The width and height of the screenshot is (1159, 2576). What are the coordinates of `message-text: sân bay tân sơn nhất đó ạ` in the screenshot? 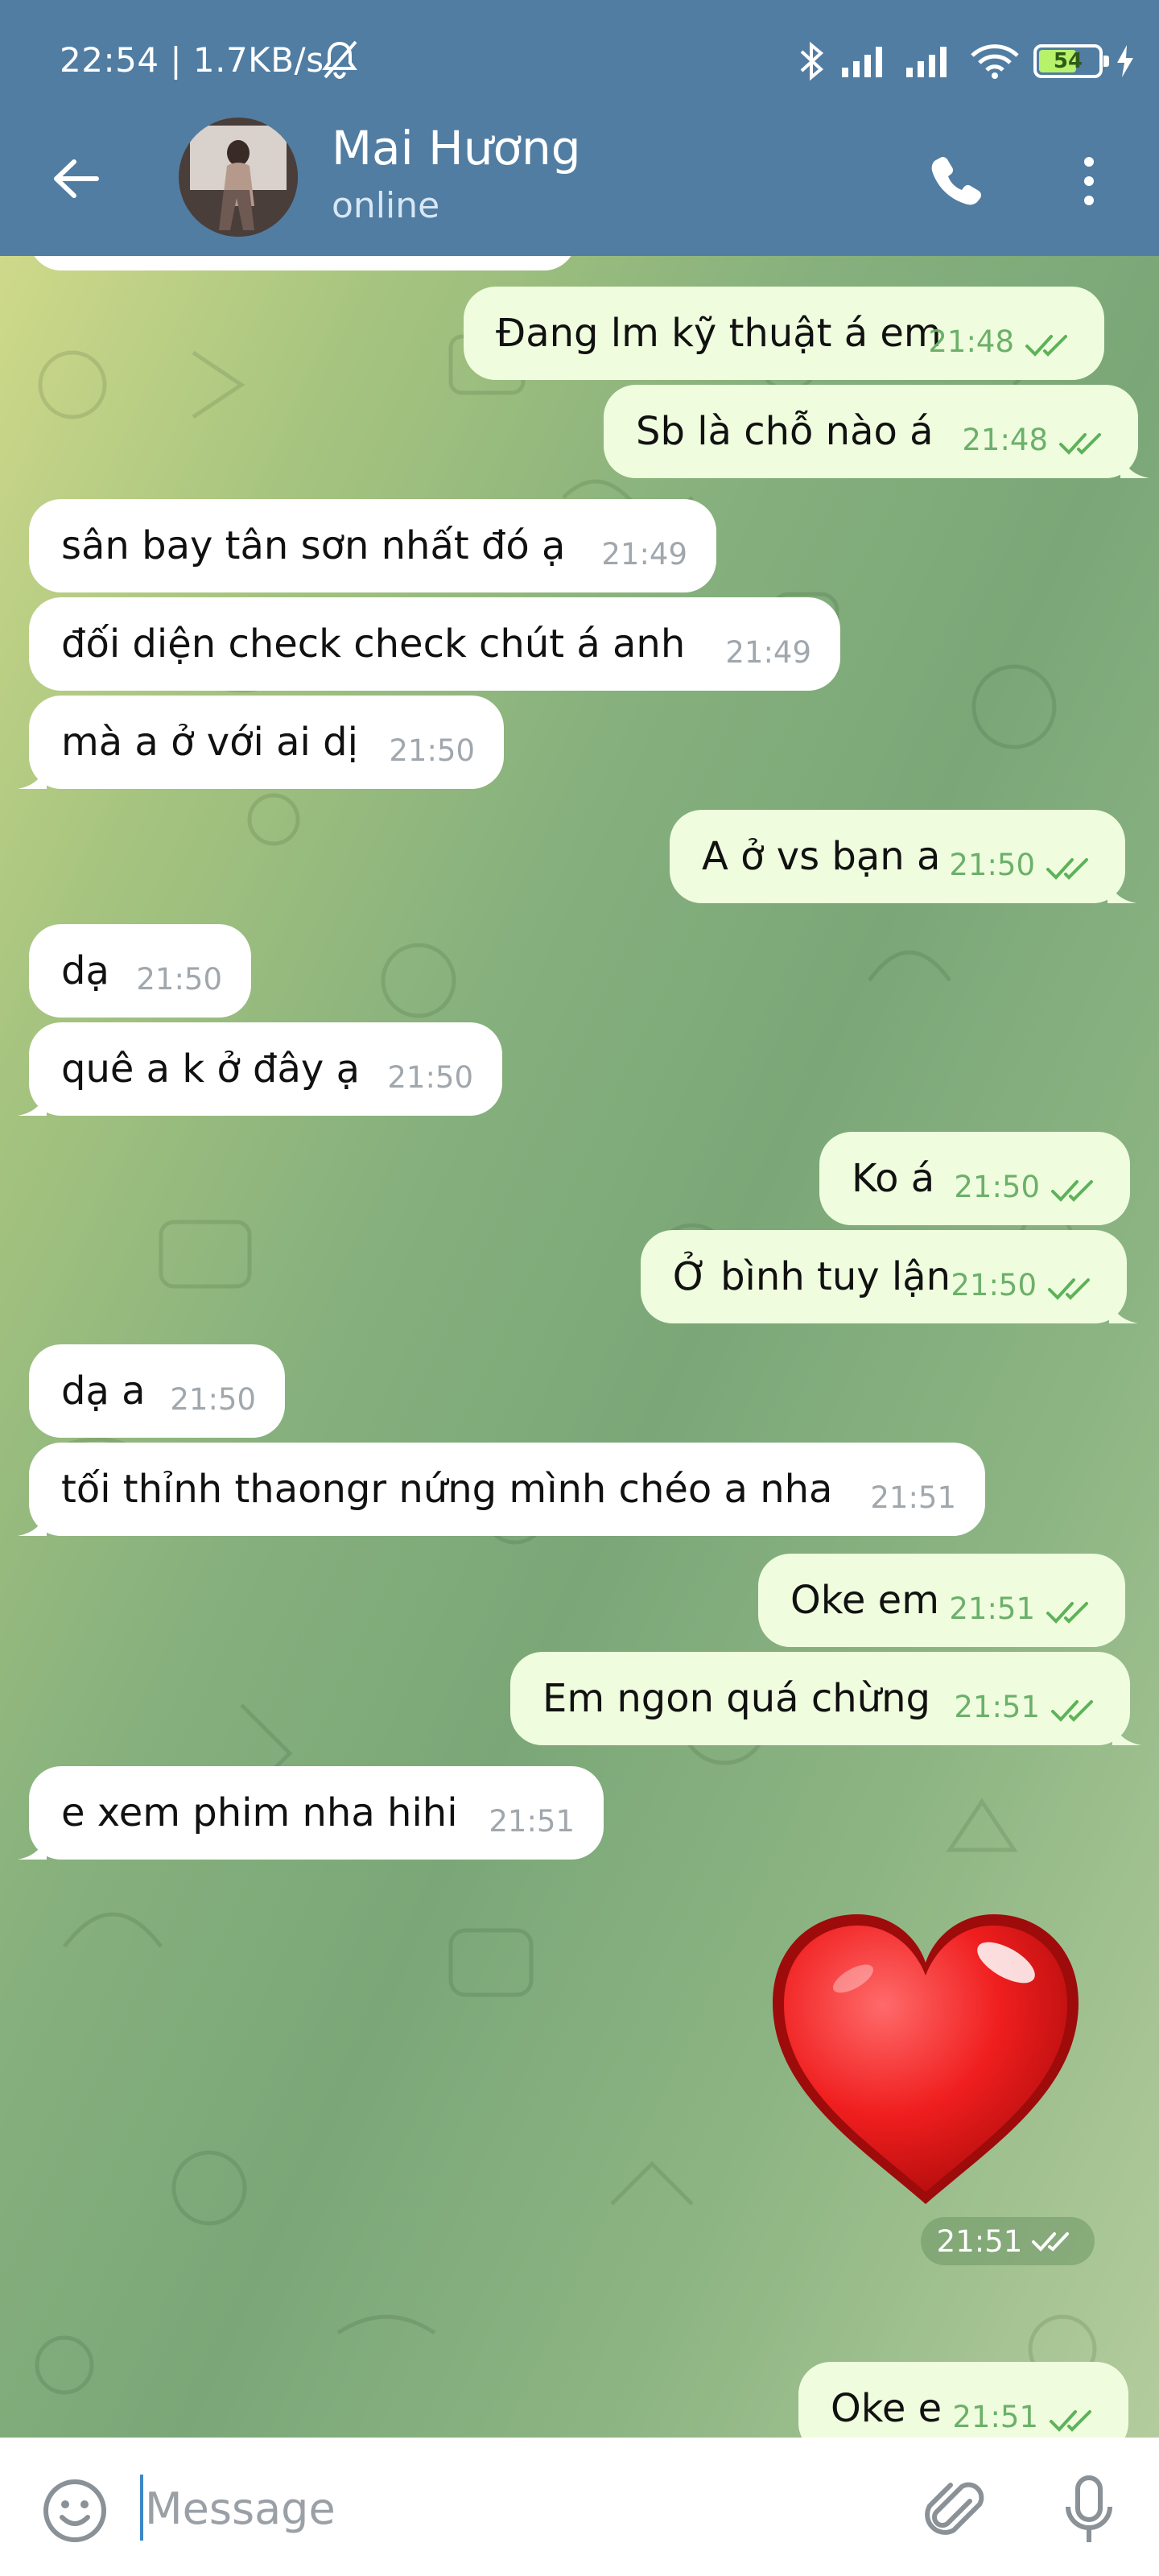 It's located at (313, 545).